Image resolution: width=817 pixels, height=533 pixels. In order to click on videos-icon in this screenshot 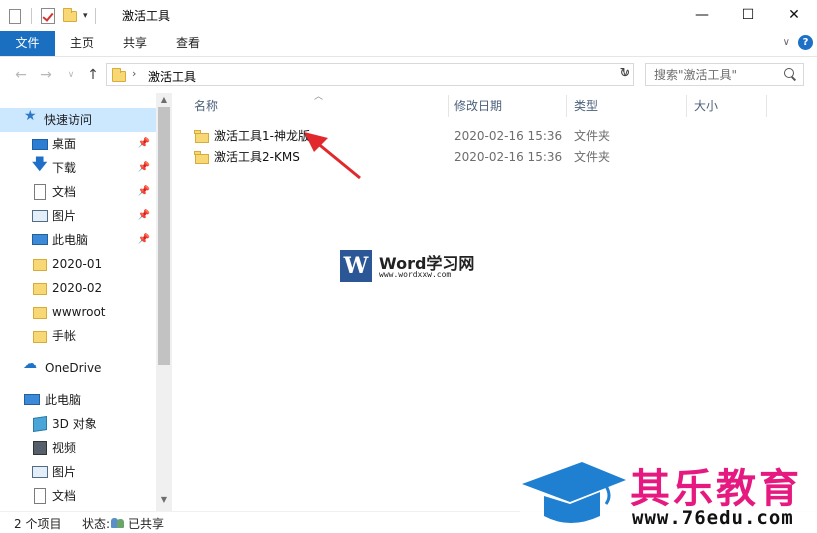, I will do `click(40, 448)`.